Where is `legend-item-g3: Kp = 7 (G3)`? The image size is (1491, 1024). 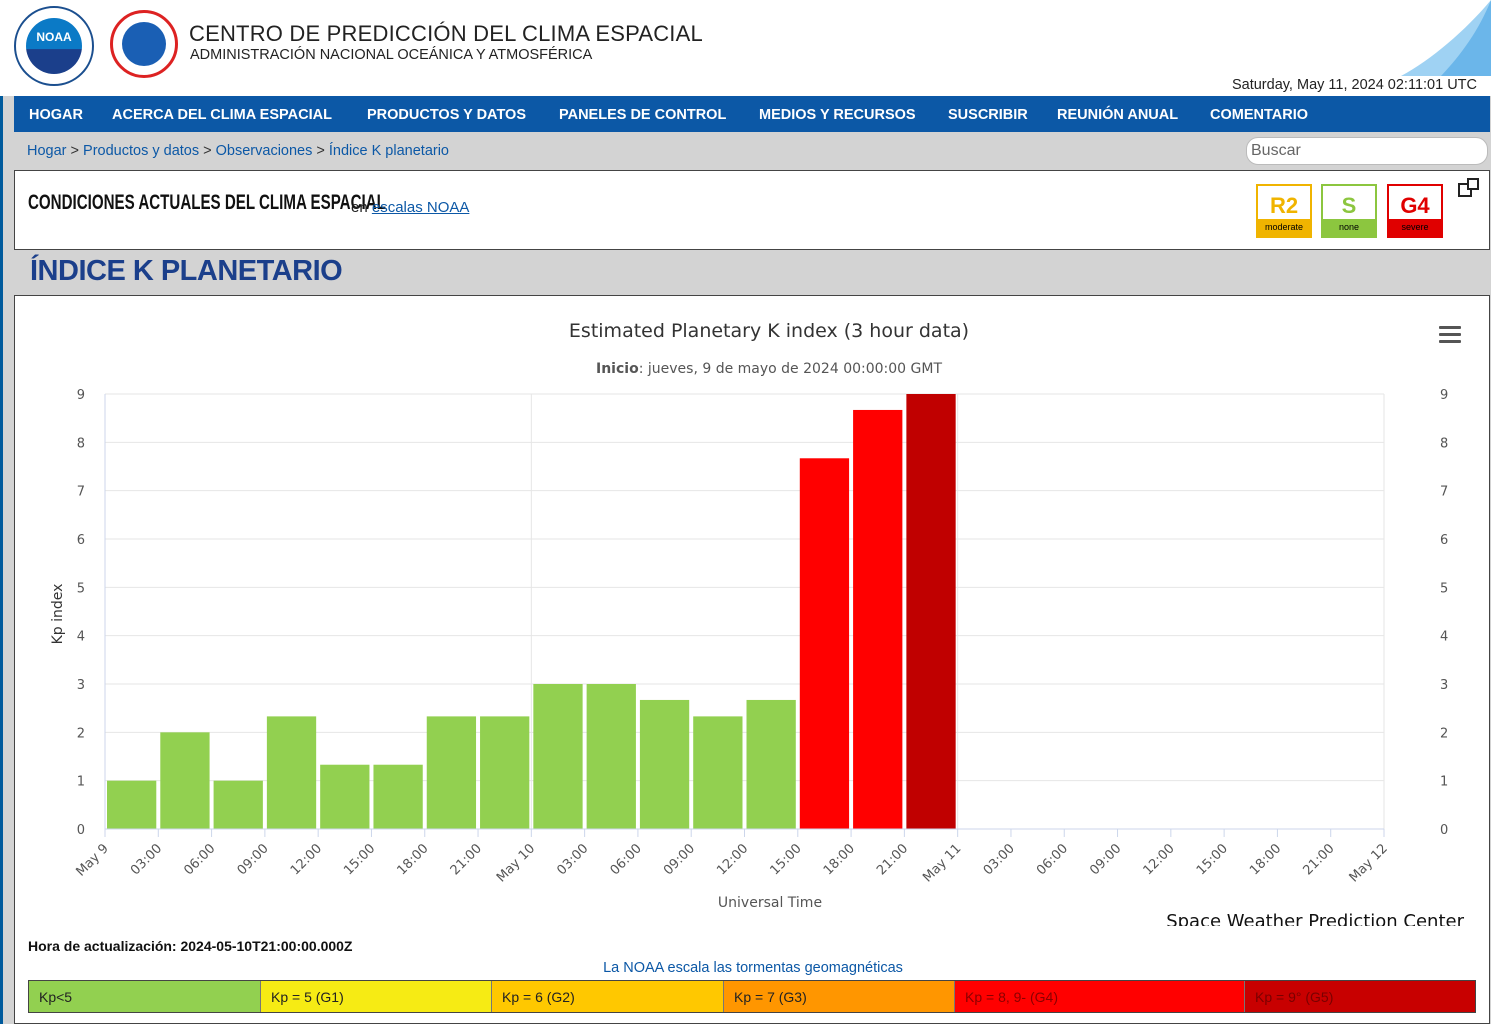
legend-item-g3: Kp = 7 (G3) is located at coordinates (839, 996).